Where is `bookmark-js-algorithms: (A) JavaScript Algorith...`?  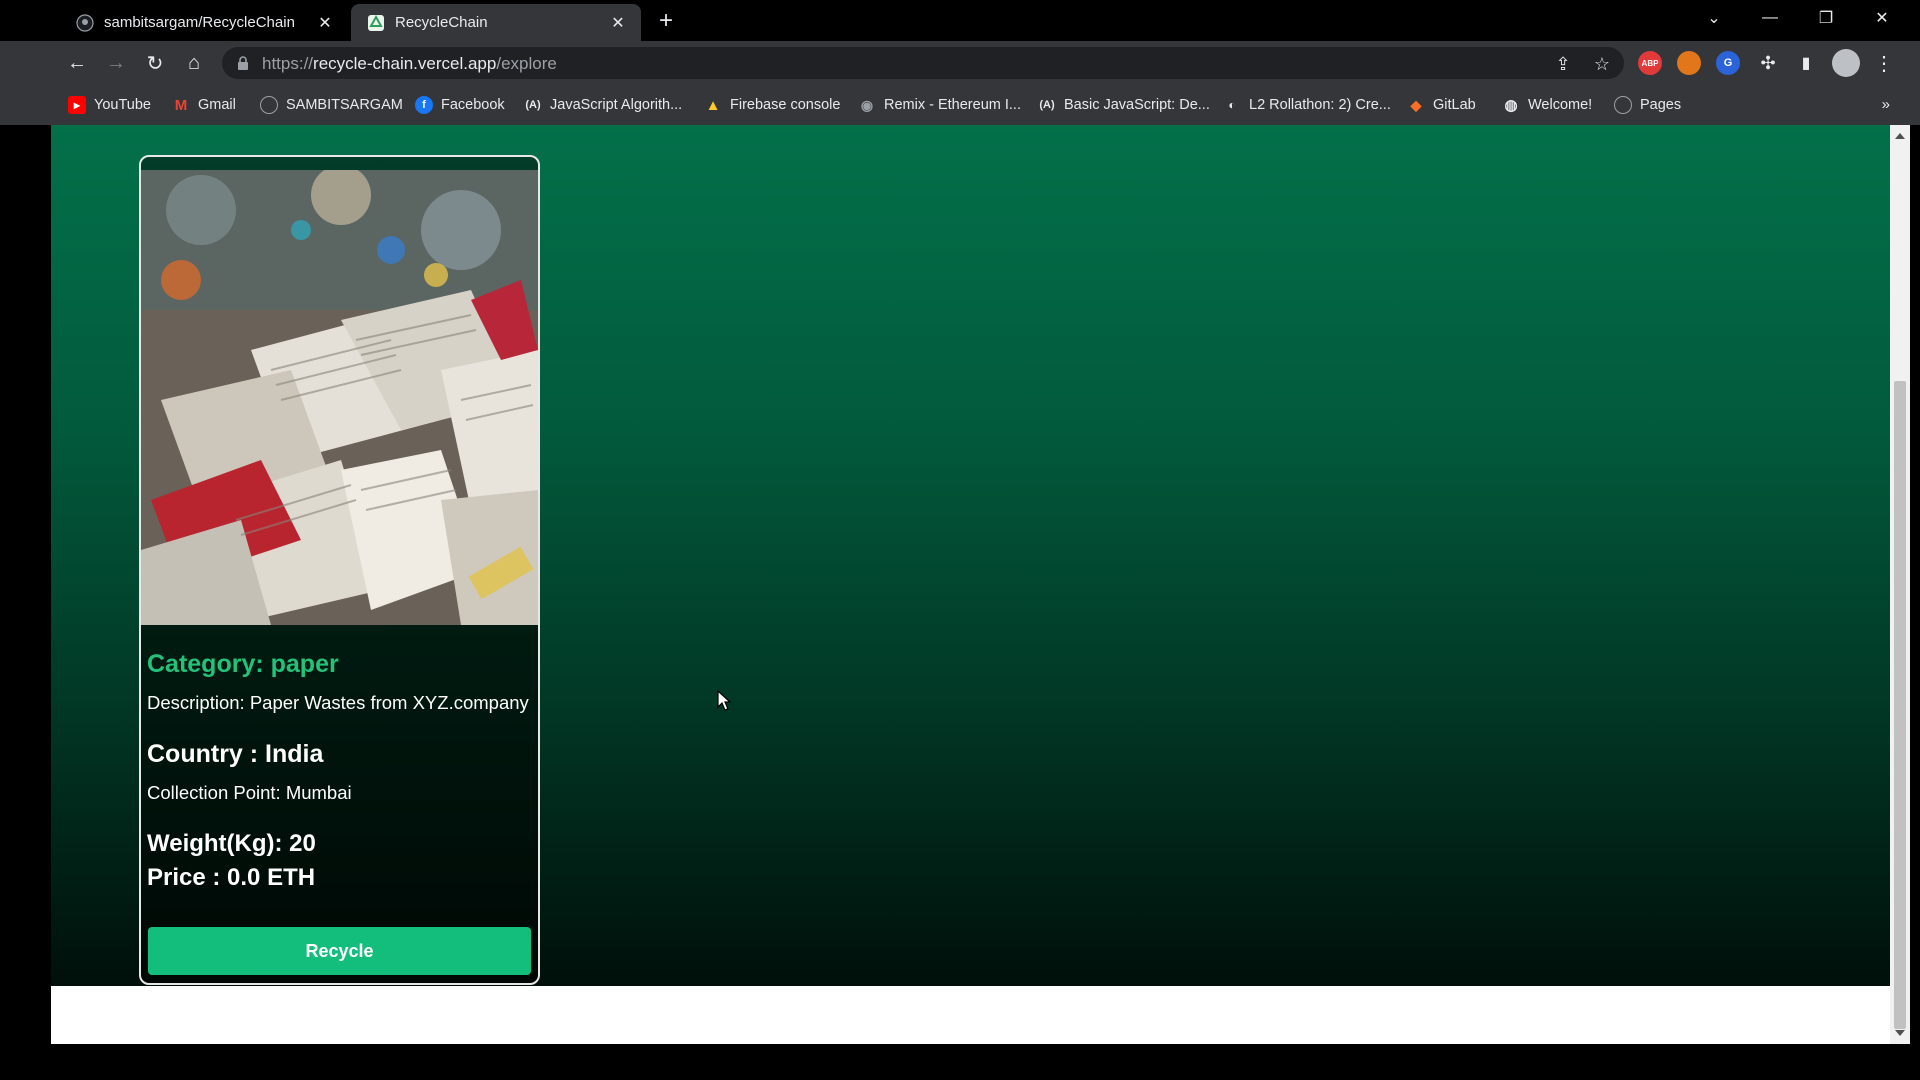 bookmark-js-algorithms: (A) JavaScript Algorith... is located at coordinates (603, 105).